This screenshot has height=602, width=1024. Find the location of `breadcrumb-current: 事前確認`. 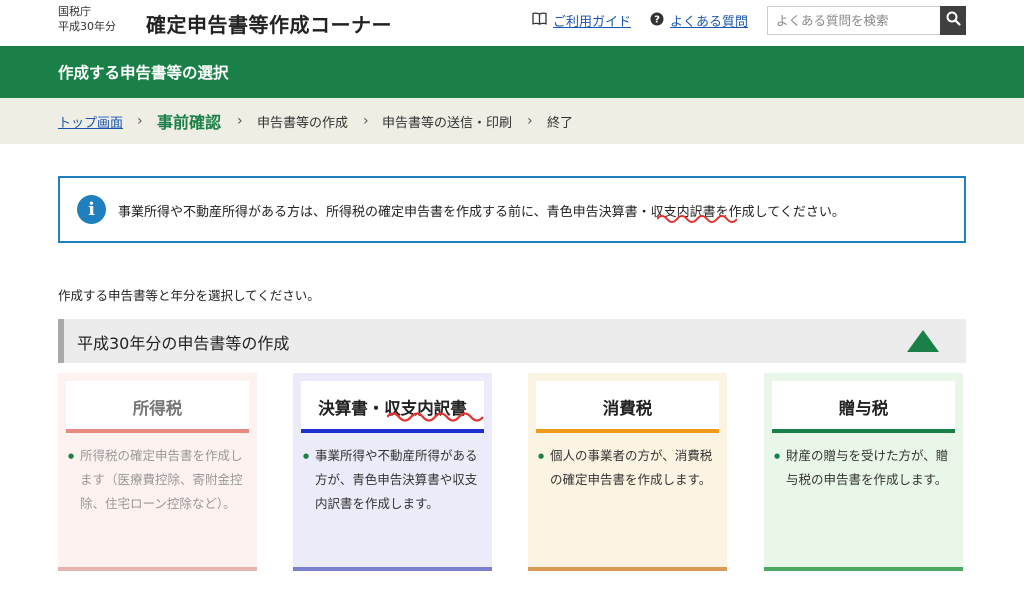

breadcrumb-current: 事前確認 is located at coordinates (189, 122).